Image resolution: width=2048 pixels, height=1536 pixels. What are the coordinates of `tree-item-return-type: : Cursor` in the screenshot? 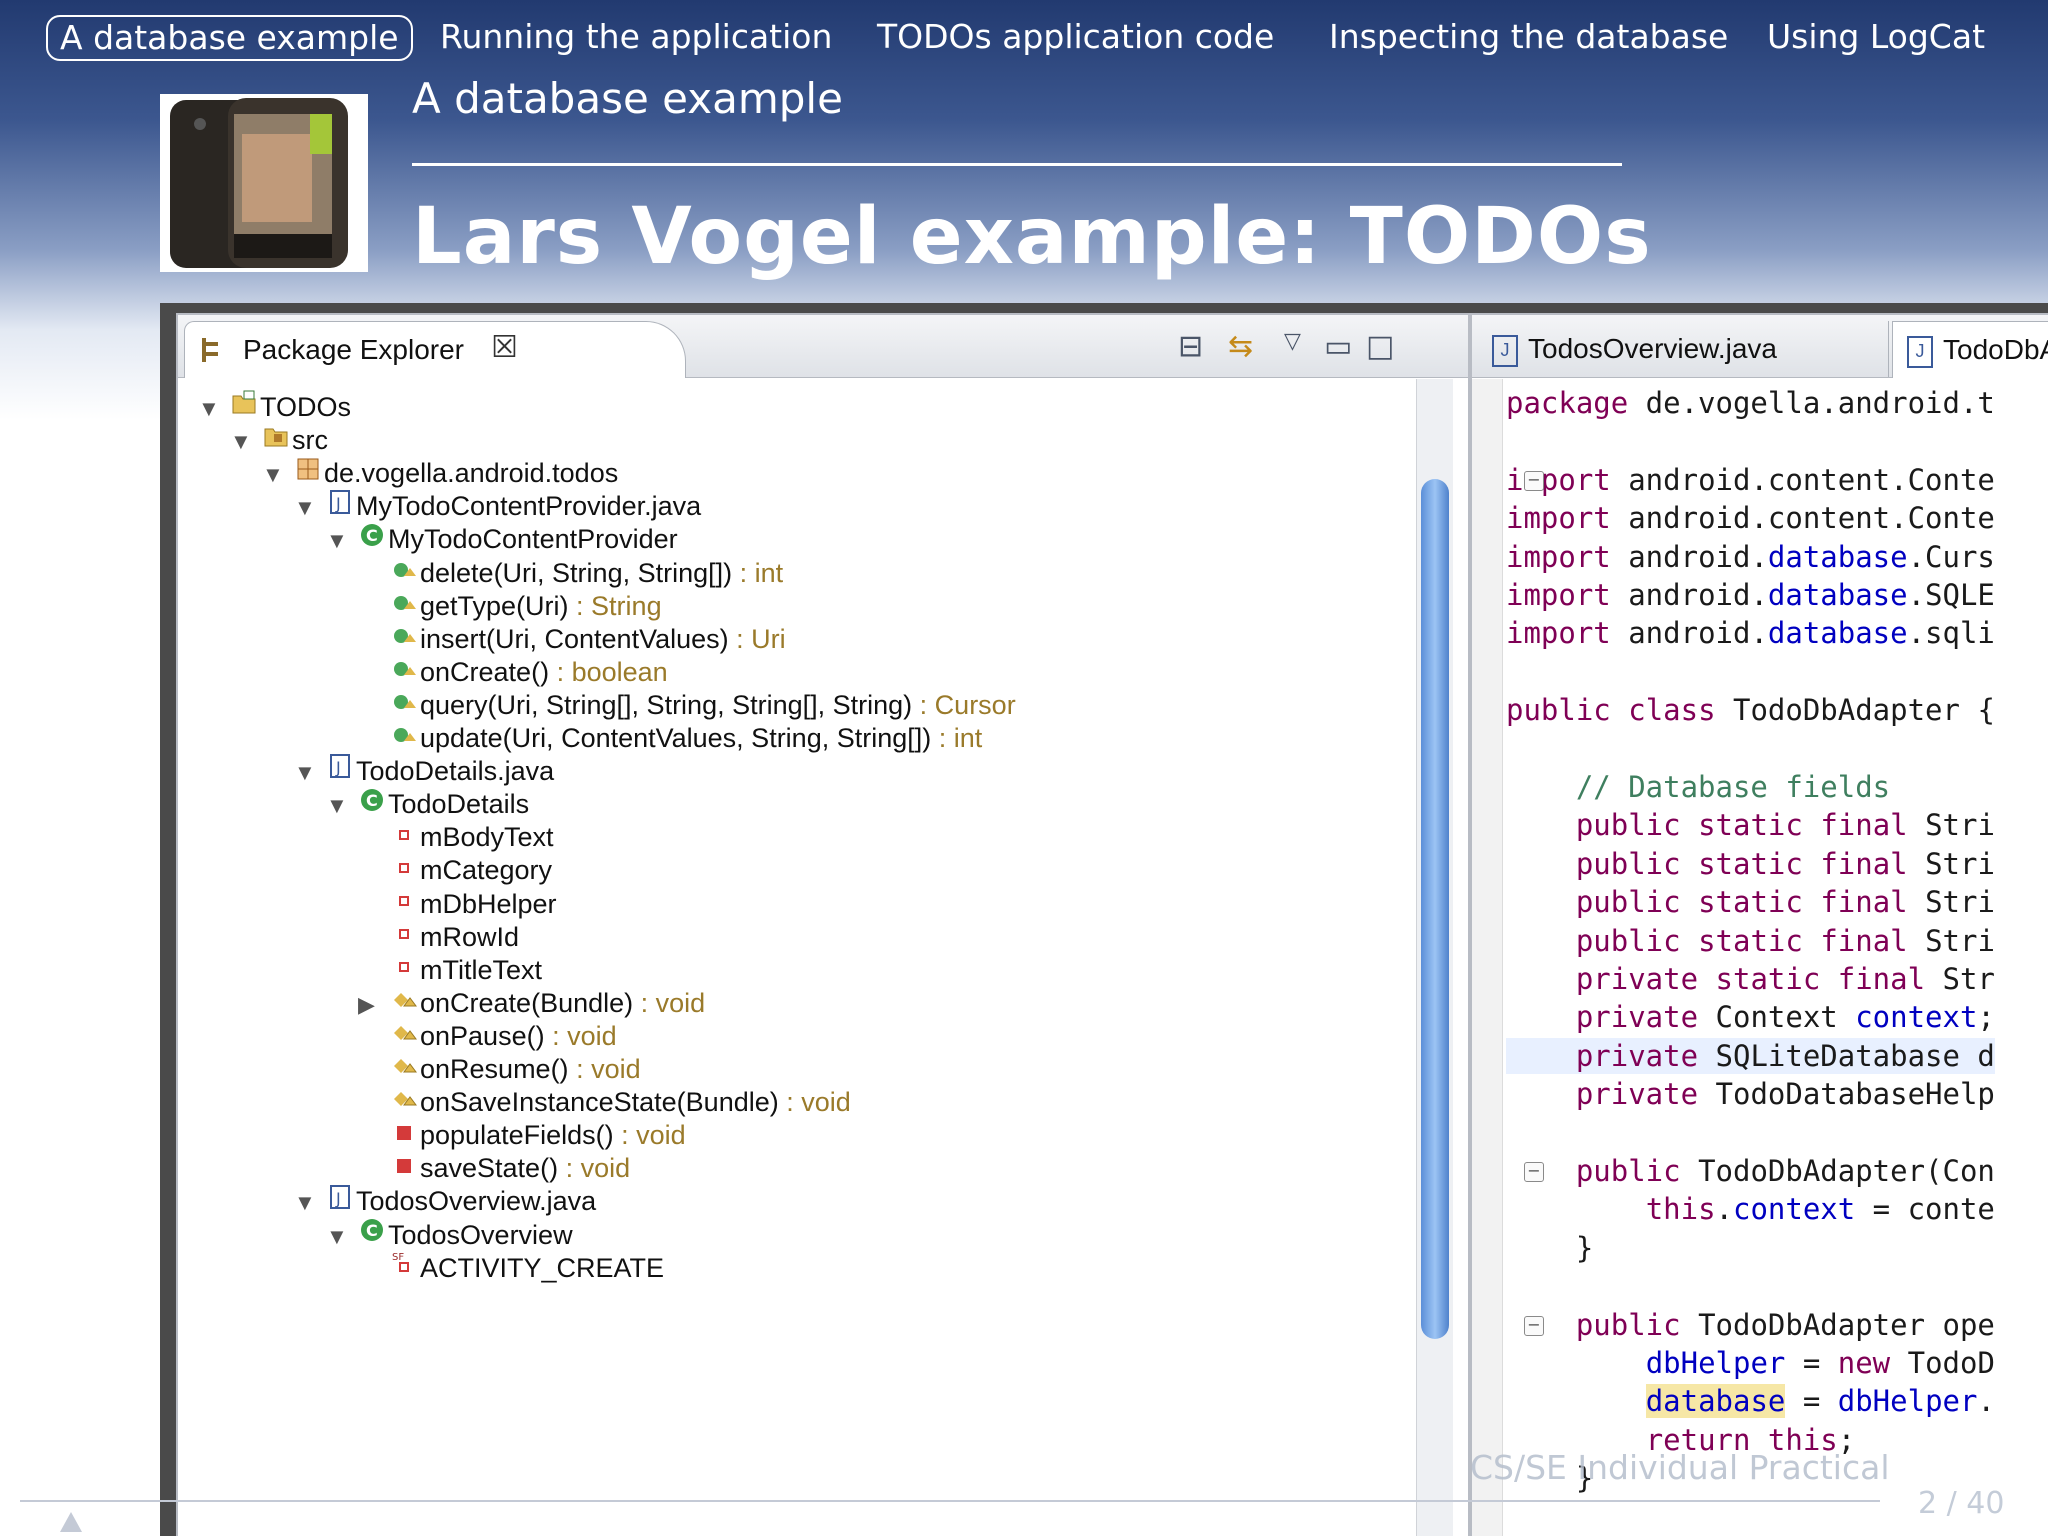 It's located at (964, 704).